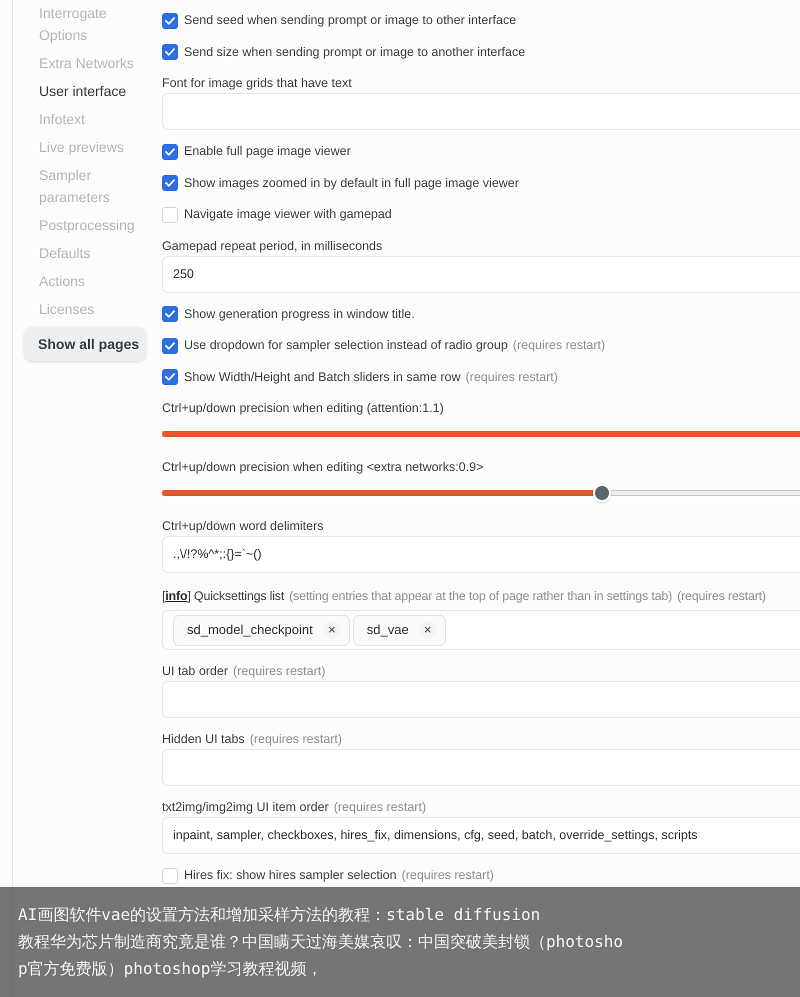  What do you see at coordinates (279, 915) in the screenshot?
I see `caption-line: AI画图软件vae的设置方法和增加采样方法的教程：stable diffusion` at bounding box center [279, 915].